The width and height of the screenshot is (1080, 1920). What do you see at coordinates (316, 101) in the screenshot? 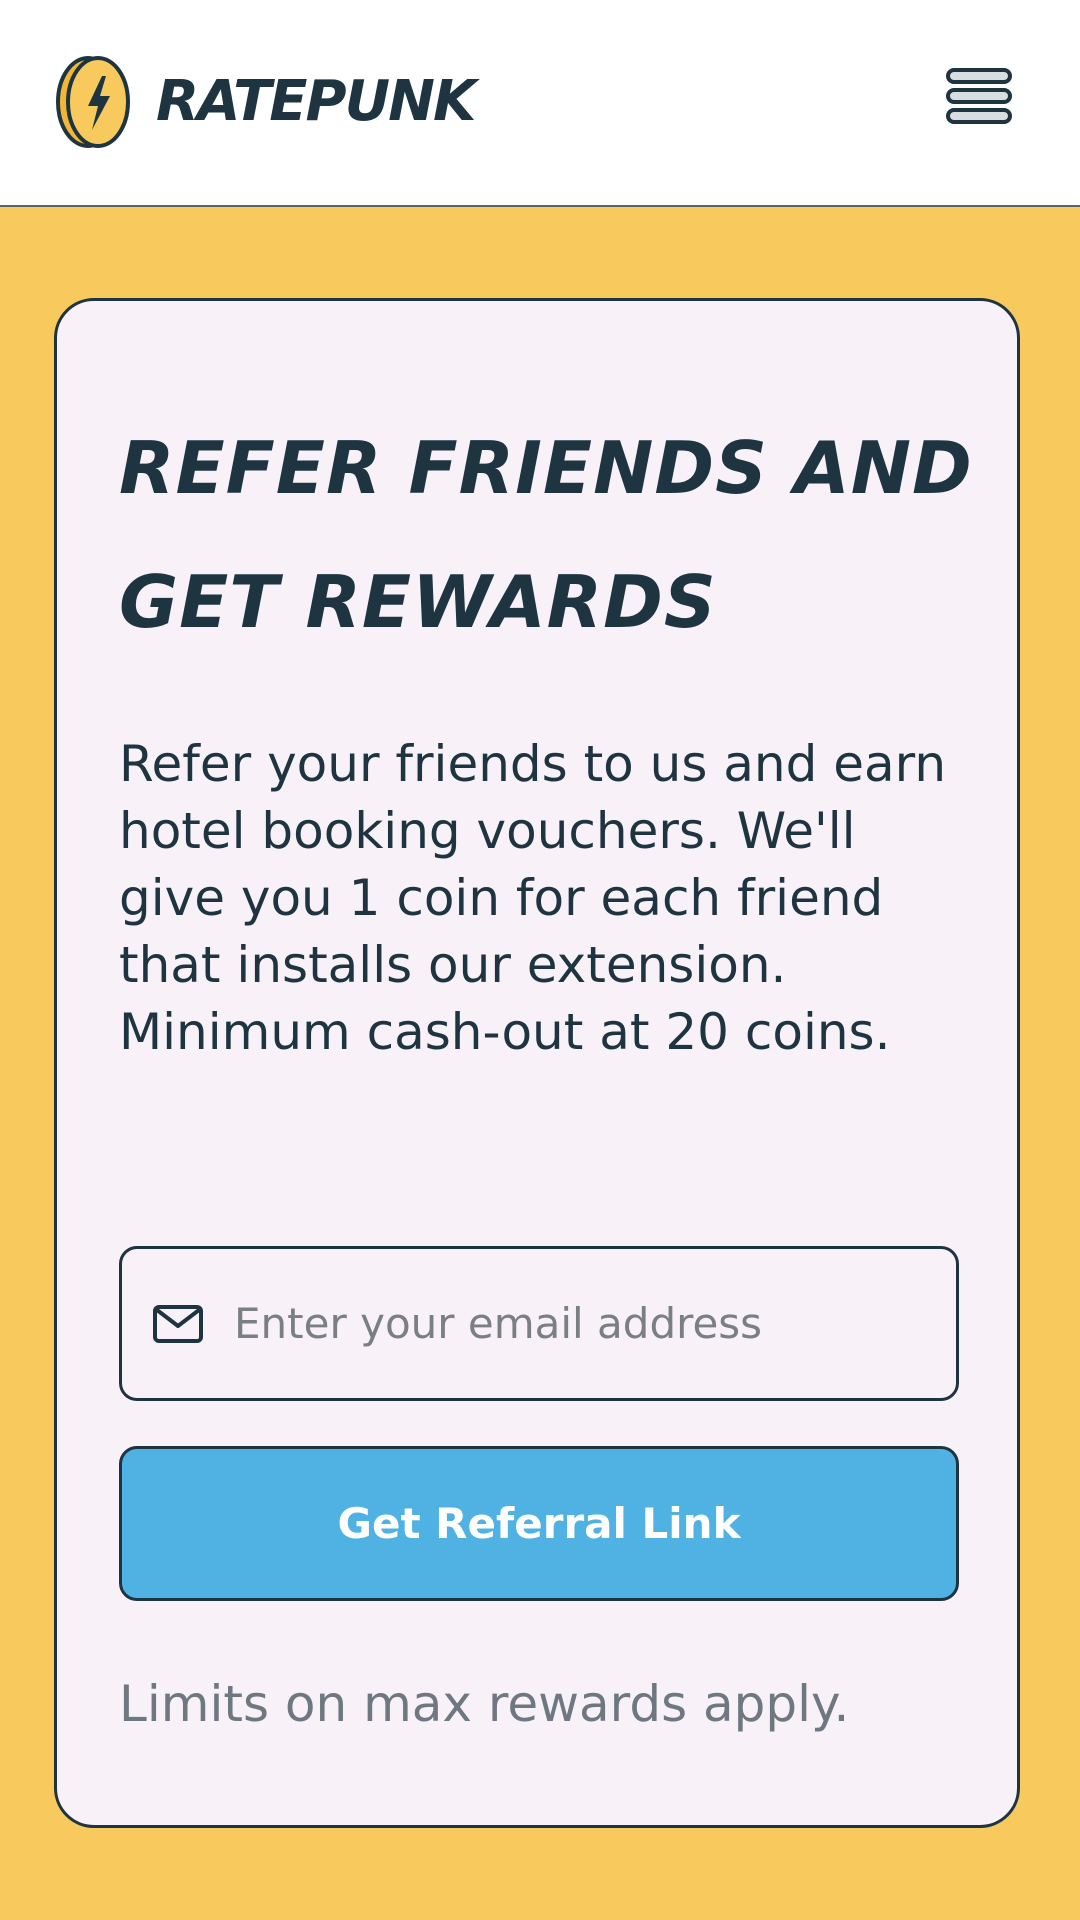
I see `brand-name: RATEPUNK` at bounding box center [316, 101].